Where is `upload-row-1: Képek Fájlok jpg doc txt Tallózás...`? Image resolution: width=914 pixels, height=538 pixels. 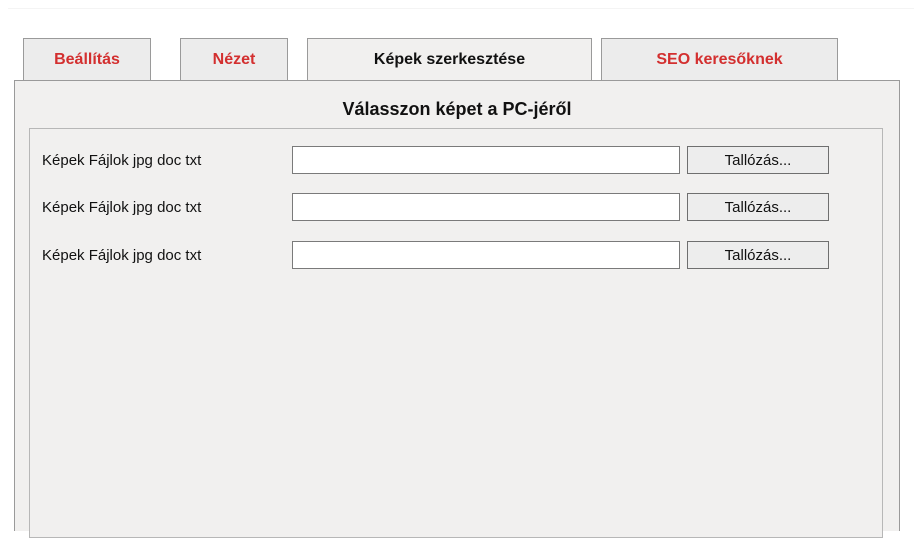
upload-row-1: Képek Fájlok jpg doc txt Tallózás... is located at coordinates (452, 161).